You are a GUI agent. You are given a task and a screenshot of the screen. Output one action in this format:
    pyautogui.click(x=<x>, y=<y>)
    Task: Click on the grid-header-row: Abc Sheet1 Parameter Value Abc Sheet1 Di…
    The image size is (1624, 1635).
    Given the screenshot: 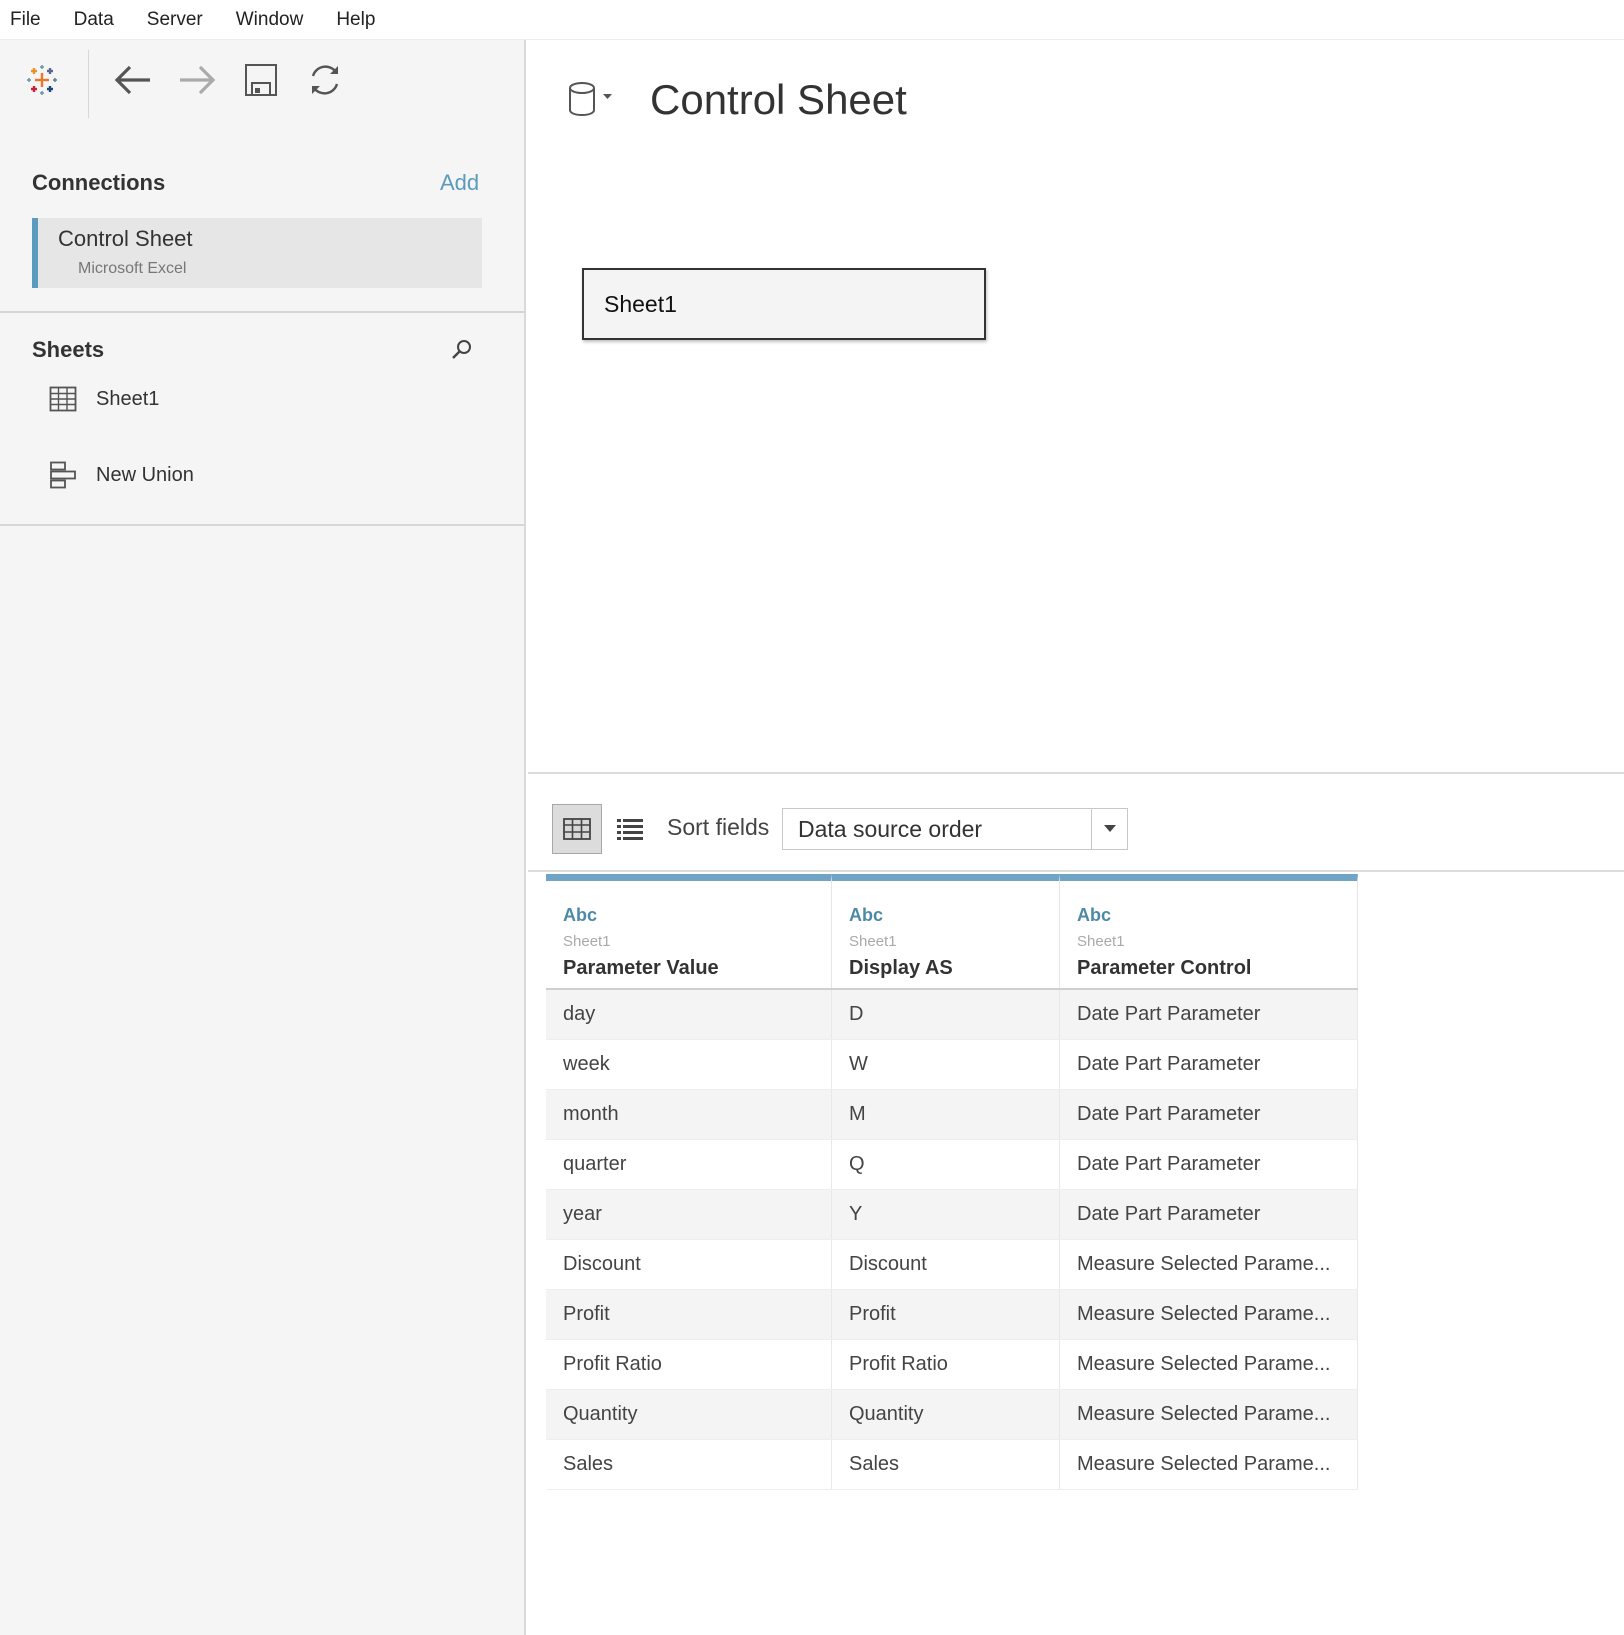 What is the action you would take?
    pyautogui.click(x=952, y=932)
    